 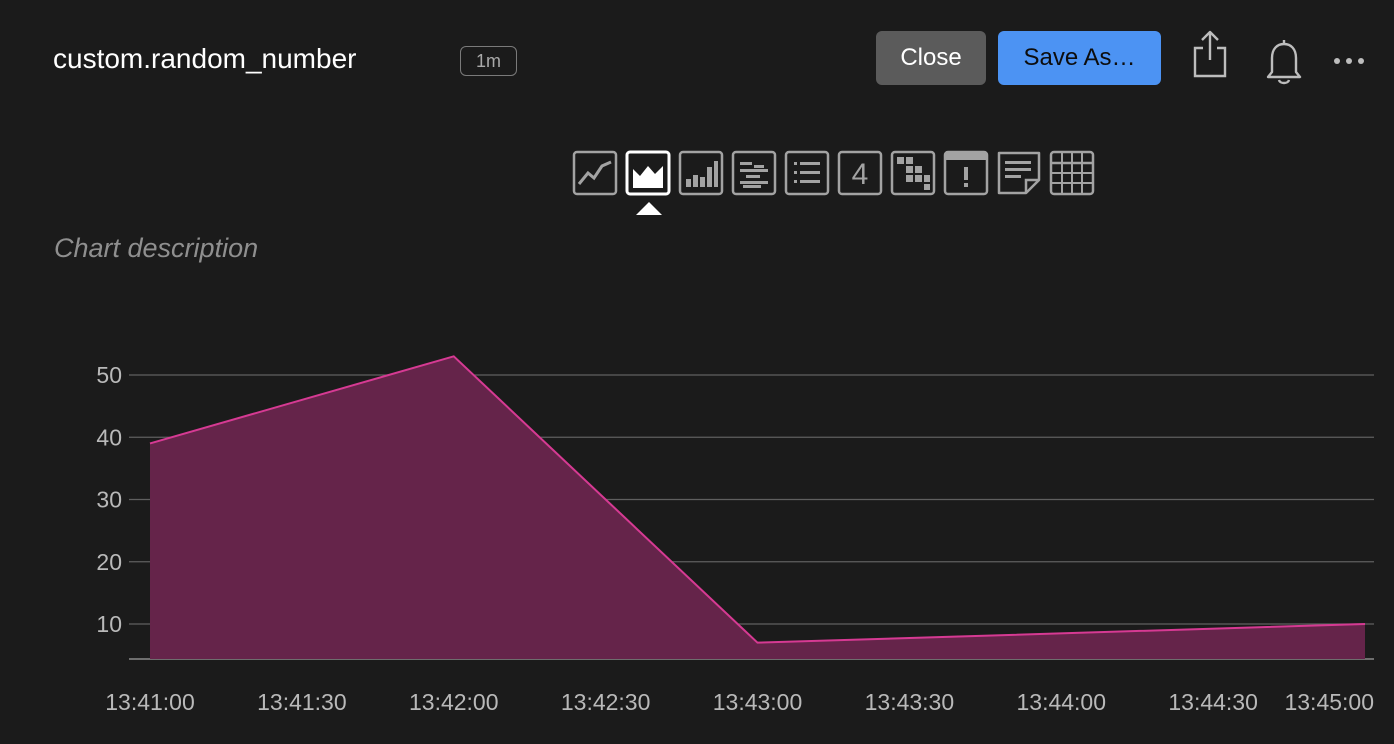 I want to click on x-tick-label: 13:42:30, so click(x=606, y=702).